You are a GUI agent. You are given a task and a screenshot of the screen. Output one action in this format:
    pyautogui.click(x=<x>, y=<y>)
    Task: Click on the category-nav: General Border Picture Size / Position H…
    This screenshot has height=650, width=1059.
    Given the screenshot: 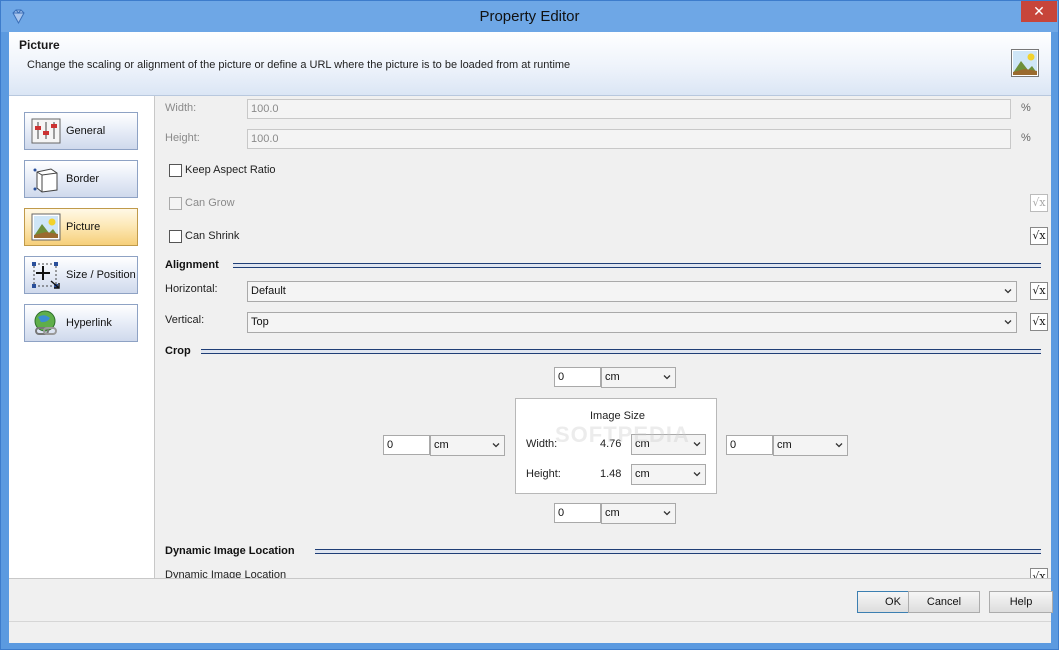 What is the action you would take?
    pyautogui.click(x=82, y=337)
    